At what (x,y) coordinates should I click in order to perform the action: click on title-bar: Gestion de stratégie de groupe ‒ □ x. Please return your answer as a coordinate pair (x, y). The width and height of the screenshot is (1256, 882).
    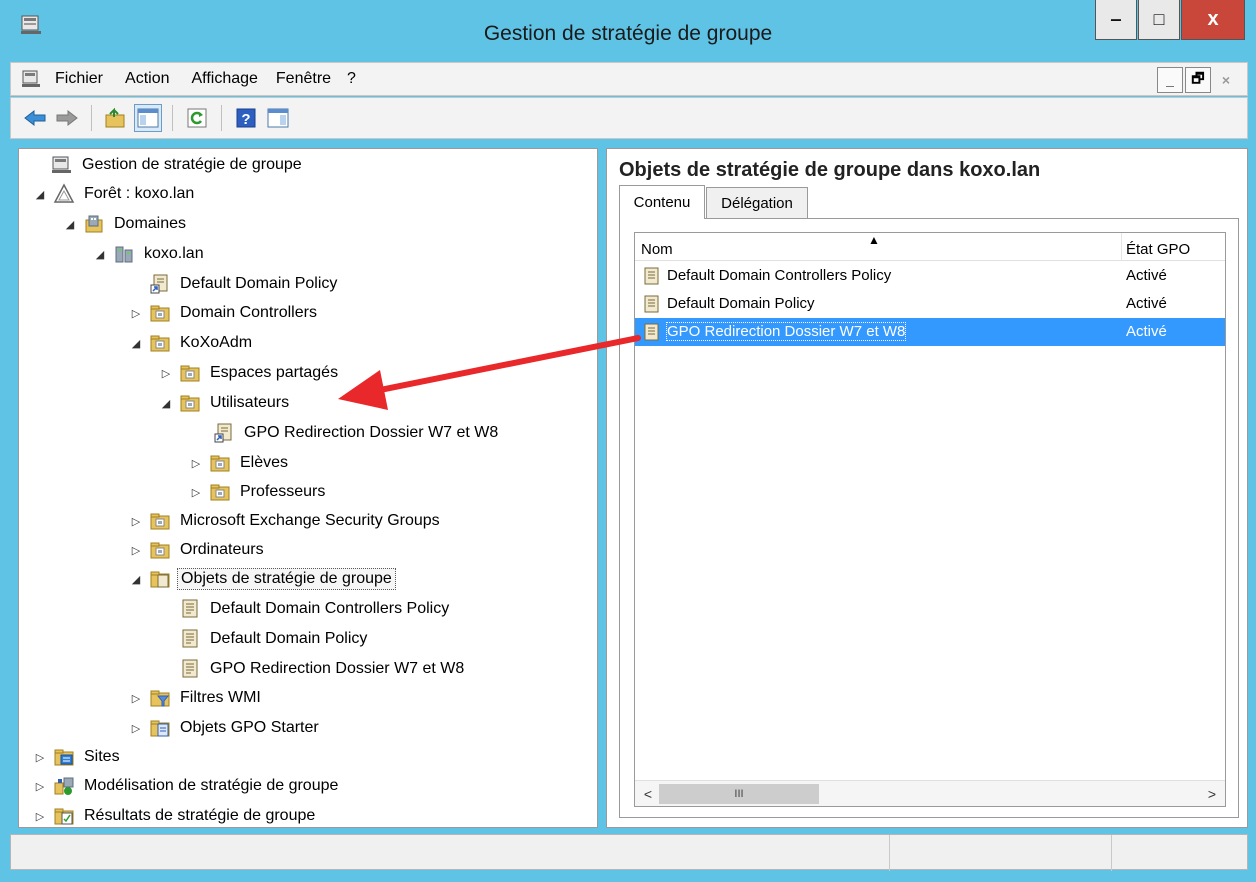
    Looking at the image, I should click on (628, 30).